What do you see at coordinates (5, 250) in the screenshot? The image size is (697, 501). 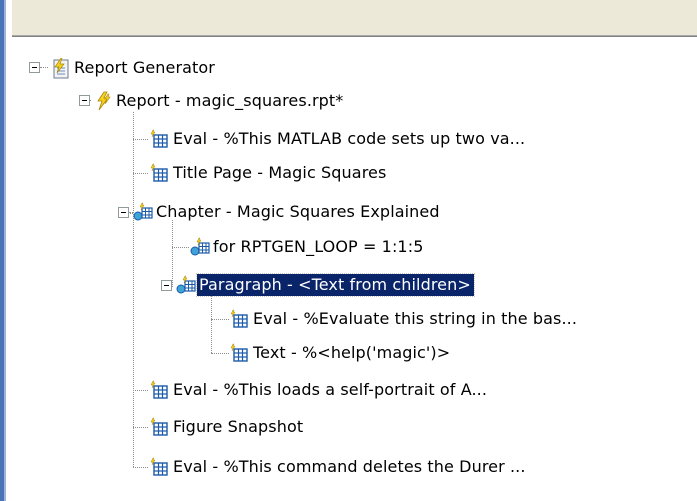 I see `window-left-border-edge` at bounding box center [5, 250].